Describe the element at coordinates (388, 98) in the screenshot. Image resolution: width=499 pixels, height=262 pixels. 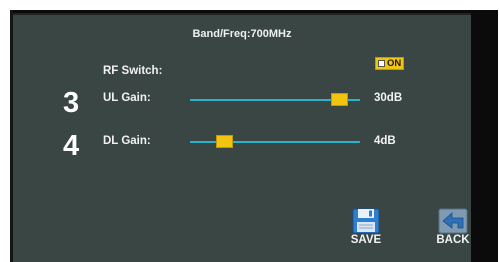
I see `ul-gain-value: 30dB` at that location.